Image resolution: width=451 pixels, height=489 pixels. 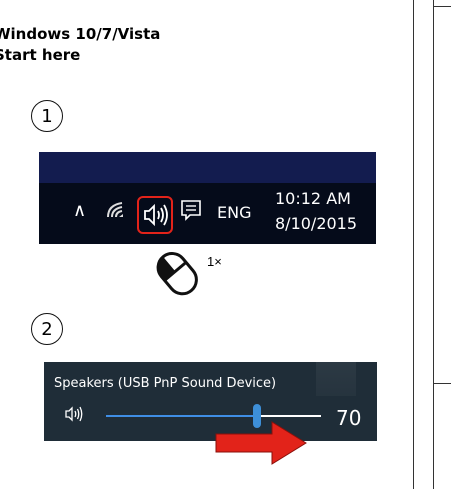 I want to click on instructions-heading: Windows 10/7/Vista Start here, so click(x=97, y=45).